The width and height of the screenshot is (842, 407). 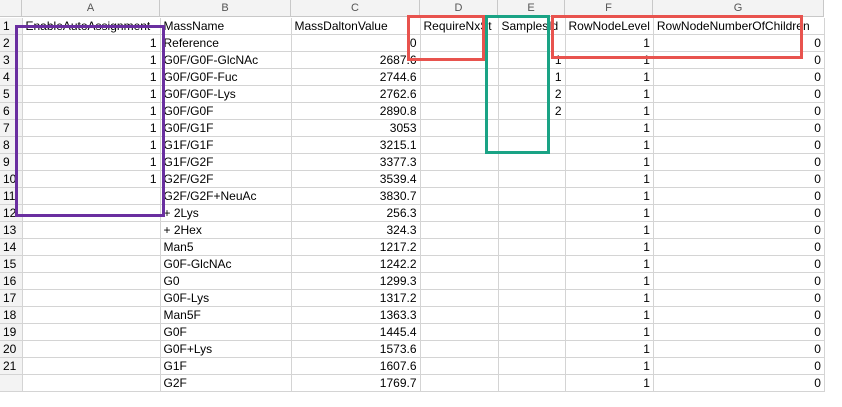 What do you see at coordinates (226, 247) in the screenshot?
I see `cell: Man5` at bounding box center [226, 247].